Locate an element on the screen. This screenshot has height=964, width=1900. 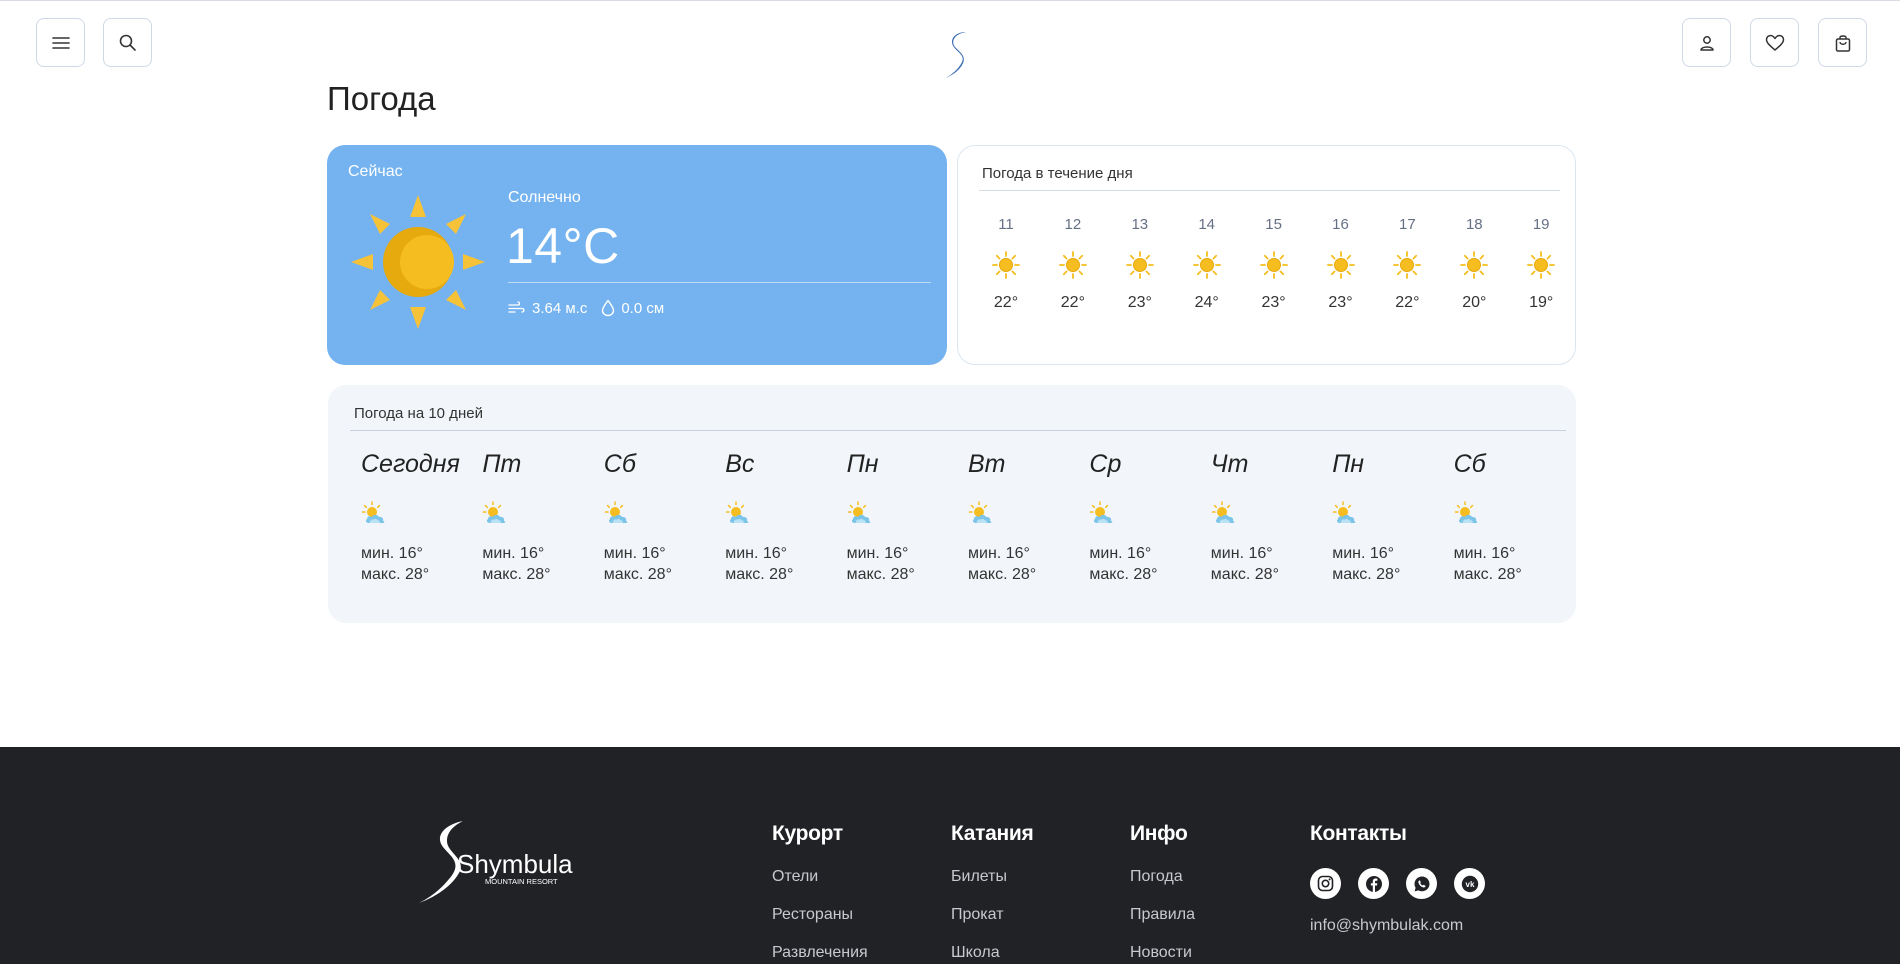
day-name: Ср is located at coordinates (1105, 464).